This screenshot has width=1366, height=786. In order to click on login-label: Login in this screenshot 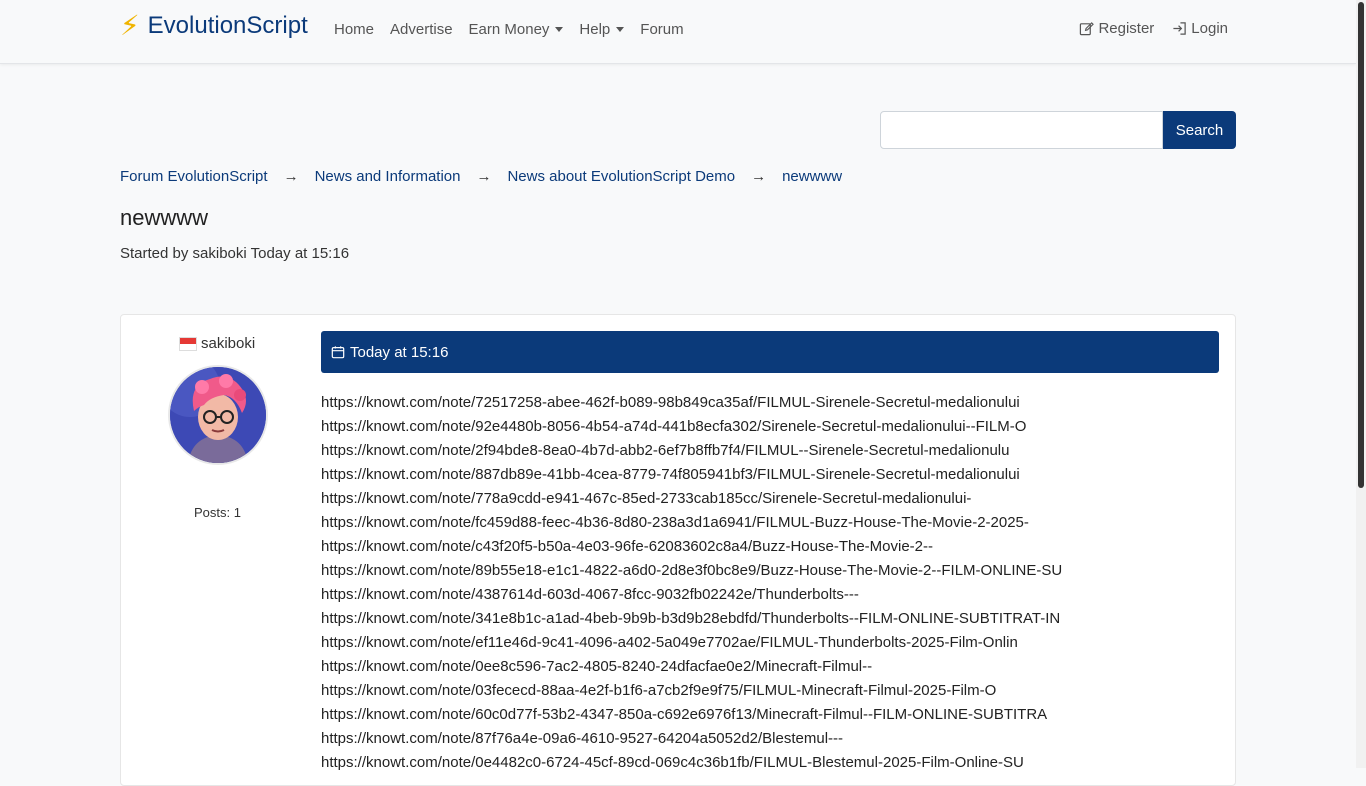, I will do `click(1209, 28)`.